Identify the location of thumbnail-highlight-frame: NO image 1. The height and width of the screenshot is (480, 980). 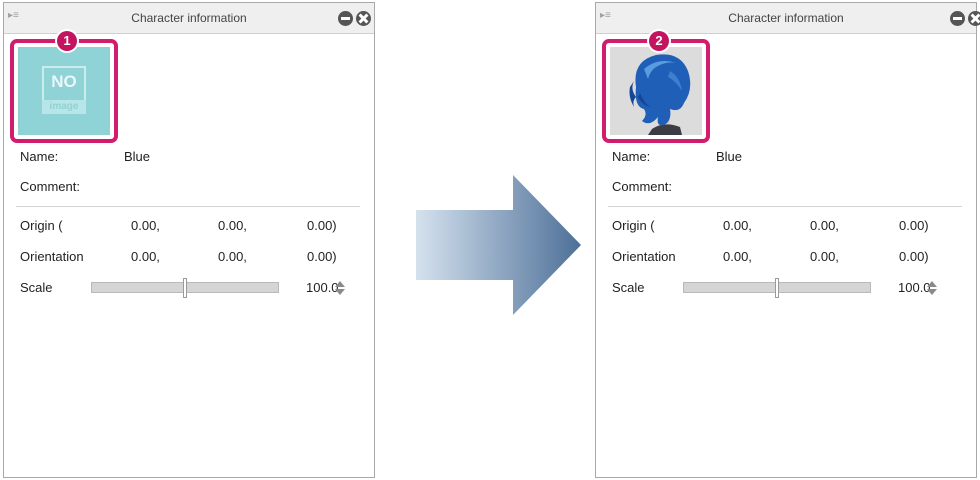
(64, 87).